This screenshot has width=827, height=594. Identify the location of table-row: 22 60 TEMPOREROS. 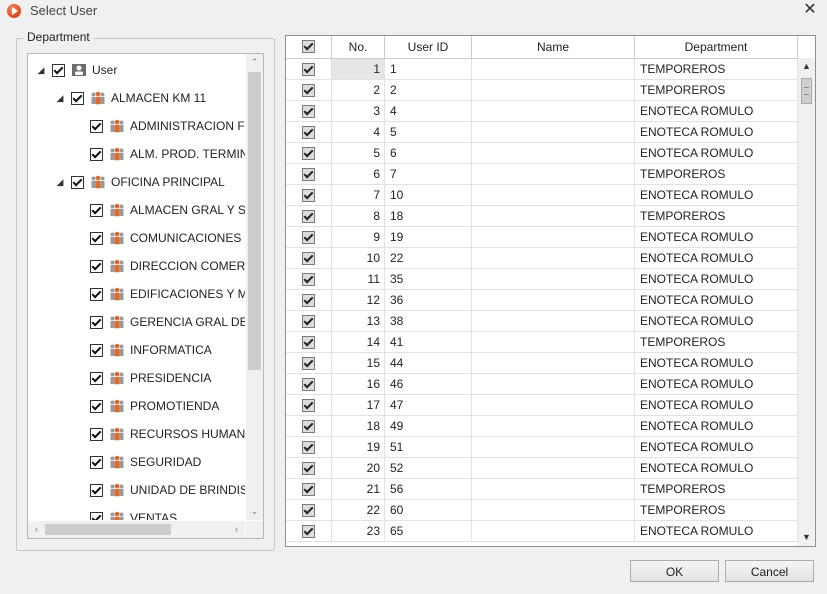
(542, 510).